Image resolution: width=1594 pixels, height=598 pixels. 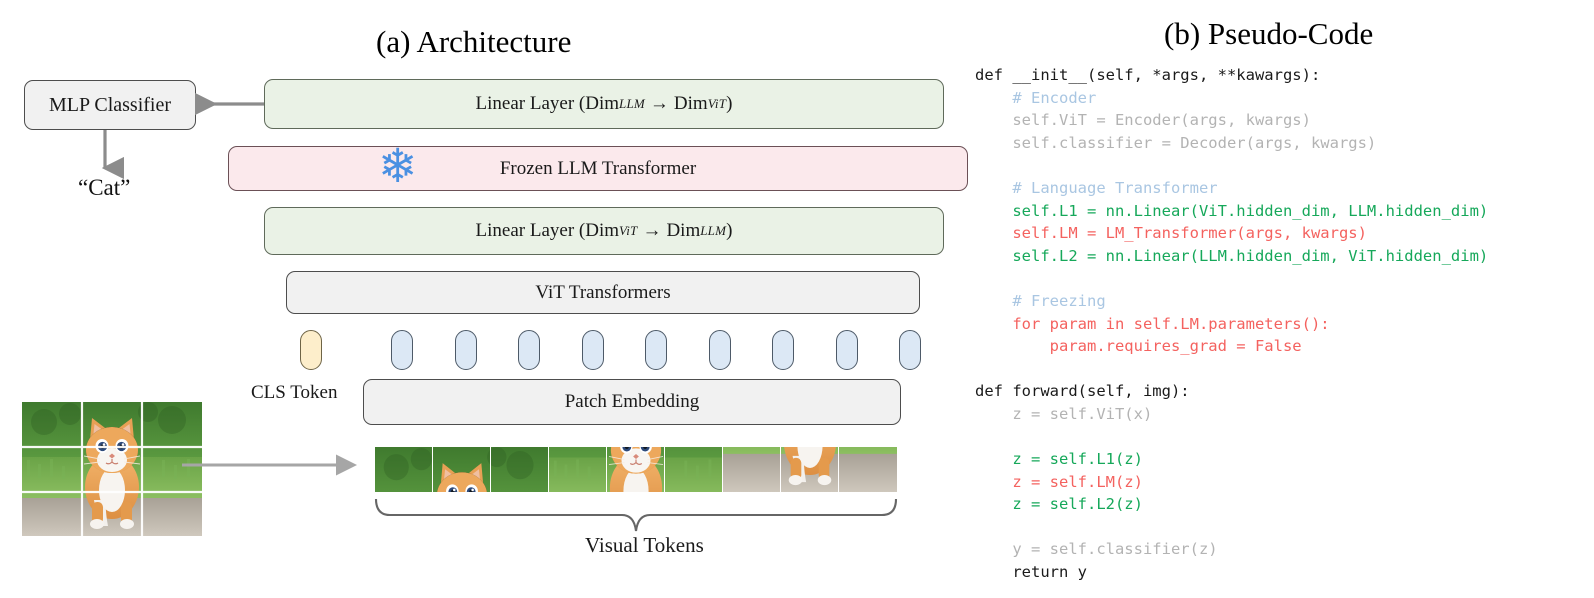 I want to click on code-line: z = self.L1(z), so click(x=1280, y=459).